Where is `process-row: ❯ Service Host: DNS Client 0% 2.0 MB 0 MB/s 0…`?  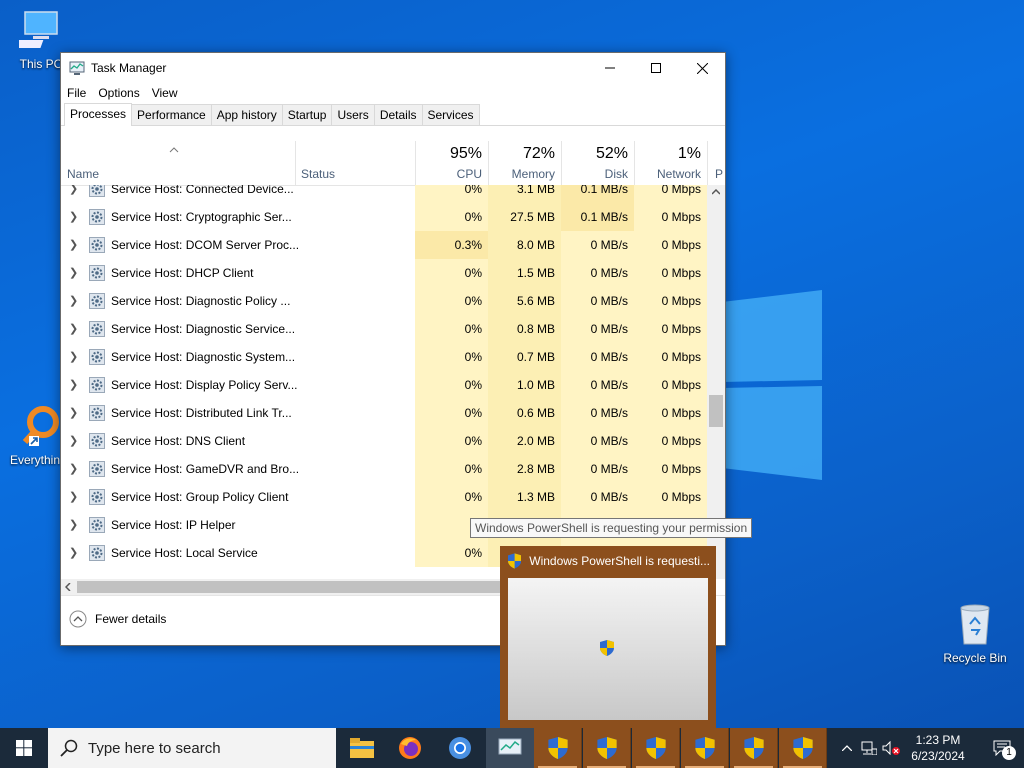
process-row: ❯ Service Host: DNS Client 0% 2.0 MB 0 MB/s 0… is located at coordinates (384, 441).